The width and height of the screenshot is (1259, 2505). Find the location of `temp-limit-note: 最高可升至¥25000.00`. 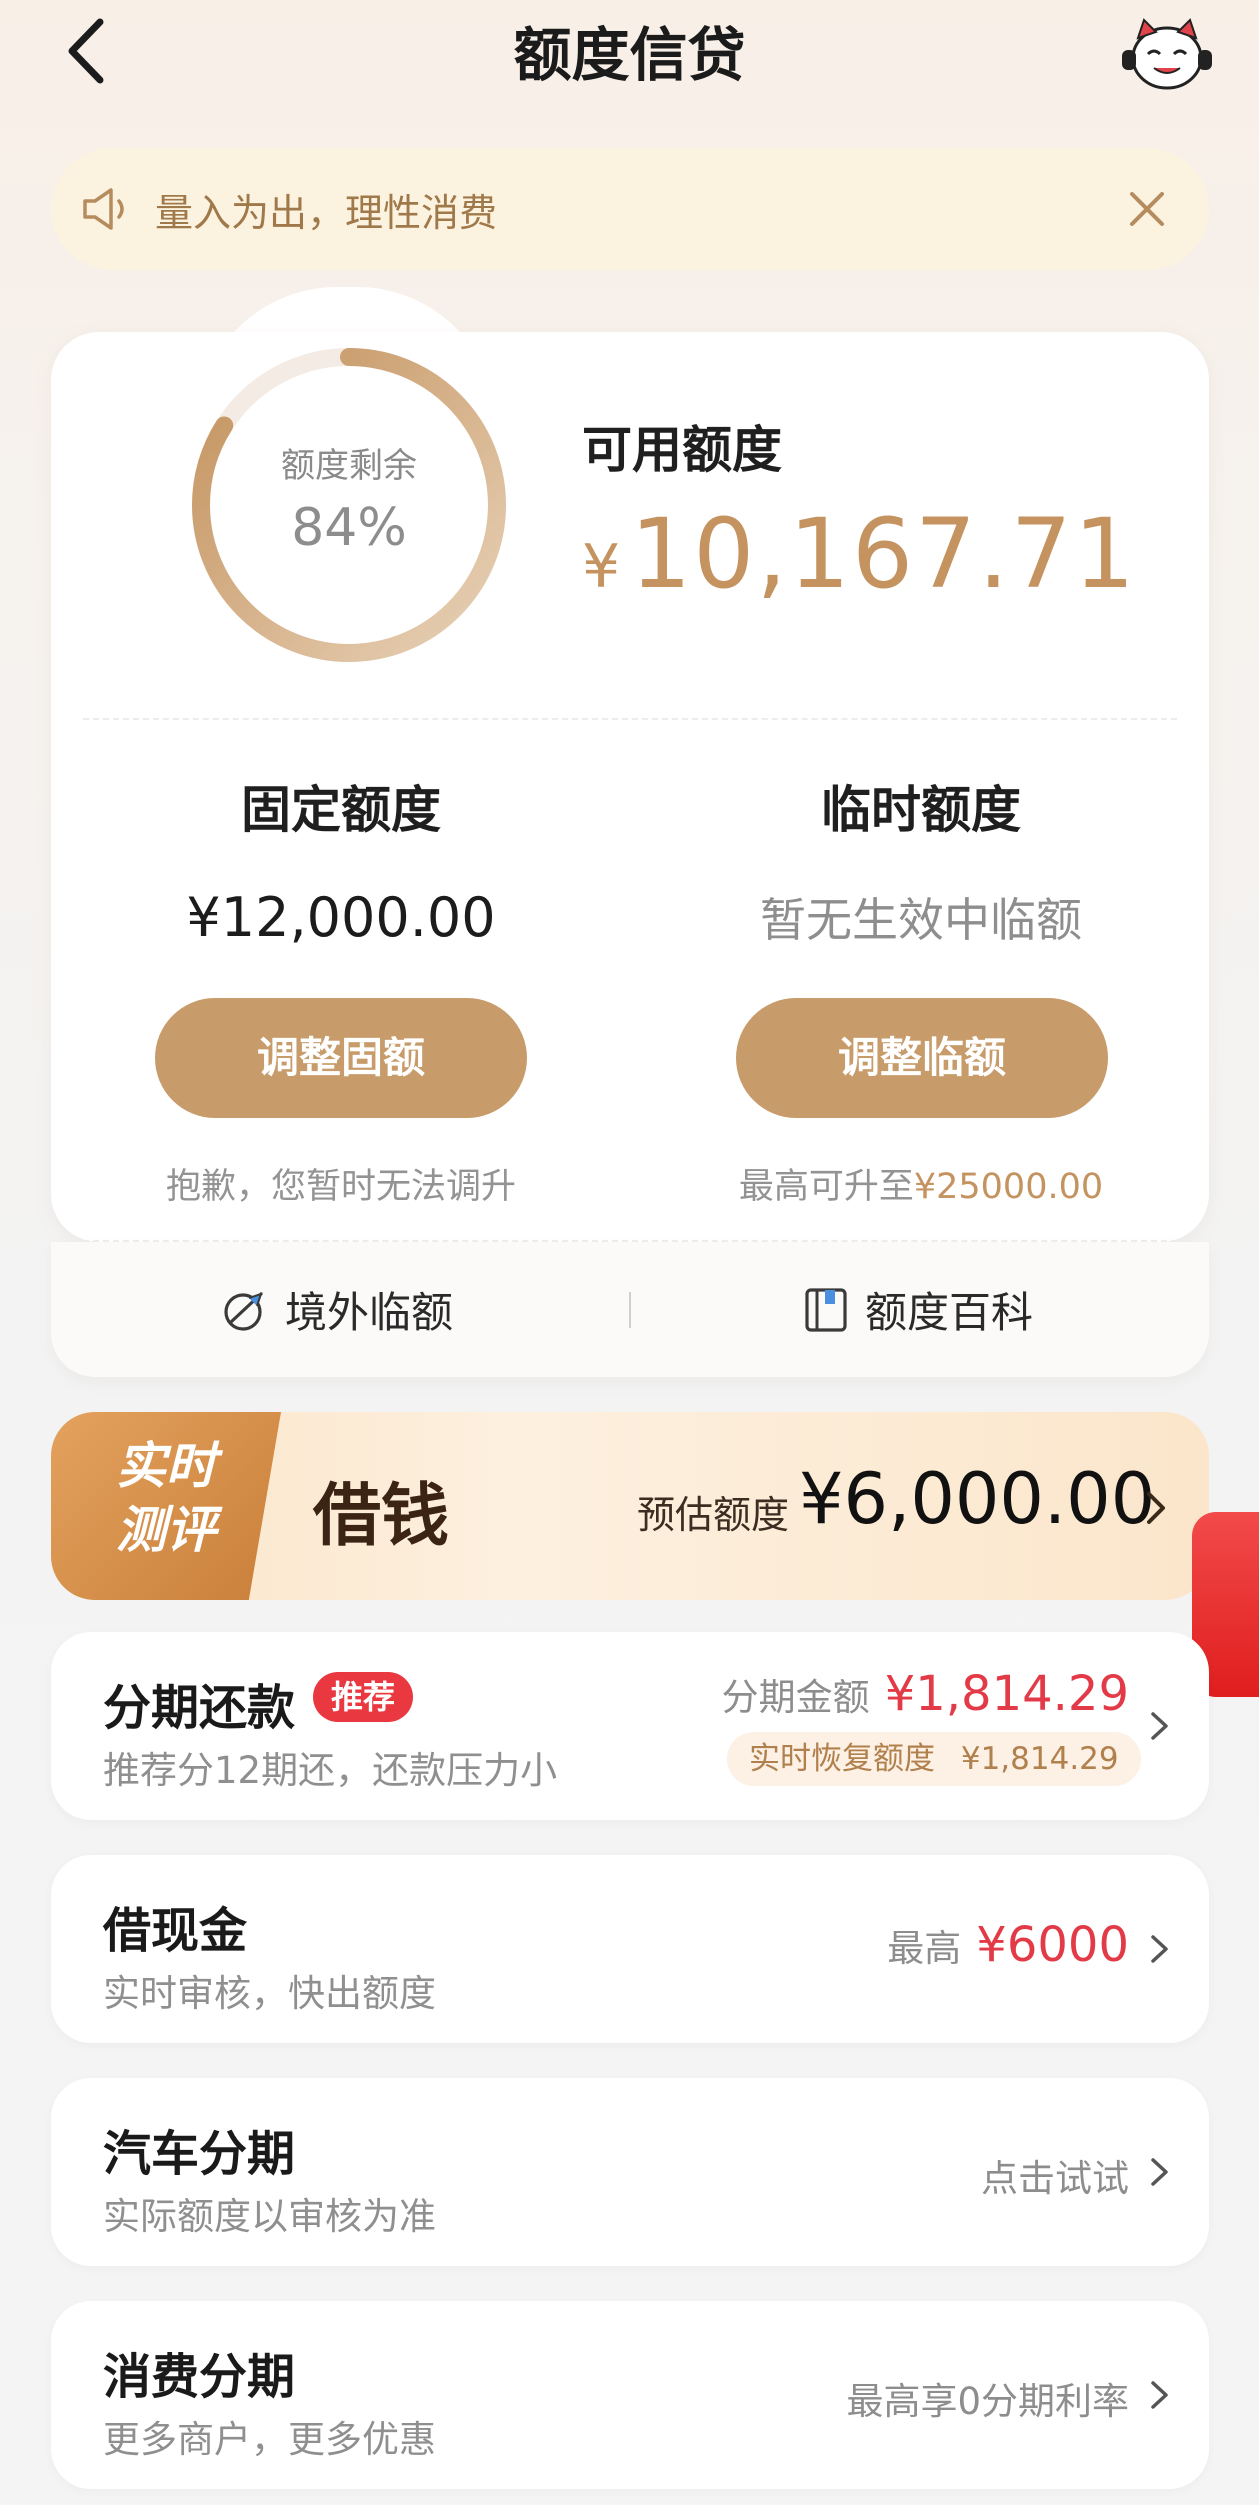

temp-limit-note: 最高可升至¥25000.00 is located at coordinates (921, 1183).